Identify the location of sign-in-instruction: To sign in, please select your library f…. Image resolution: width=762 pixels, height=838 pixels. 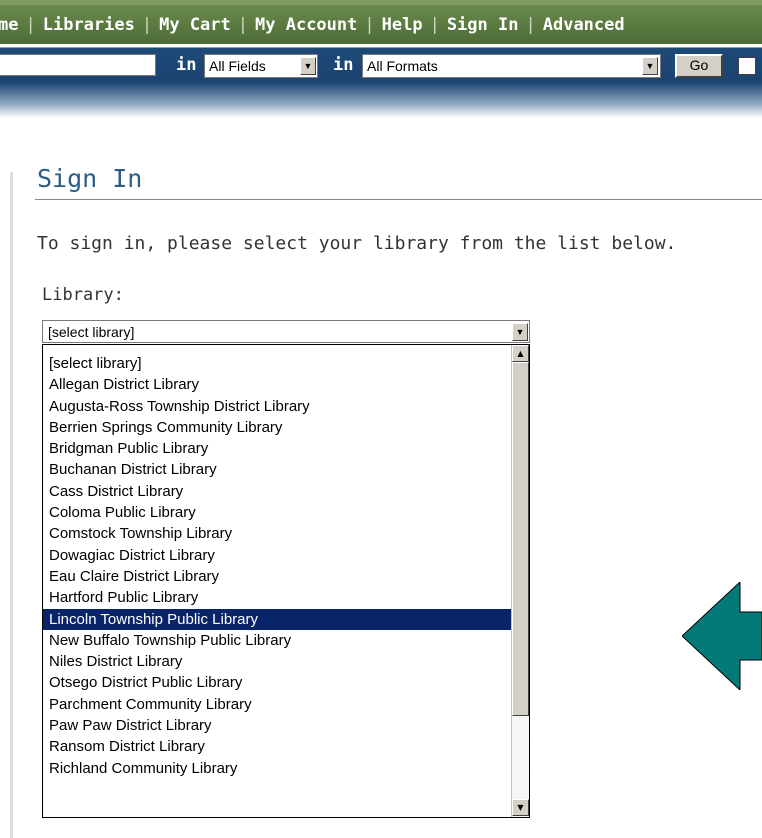
(357, 243).